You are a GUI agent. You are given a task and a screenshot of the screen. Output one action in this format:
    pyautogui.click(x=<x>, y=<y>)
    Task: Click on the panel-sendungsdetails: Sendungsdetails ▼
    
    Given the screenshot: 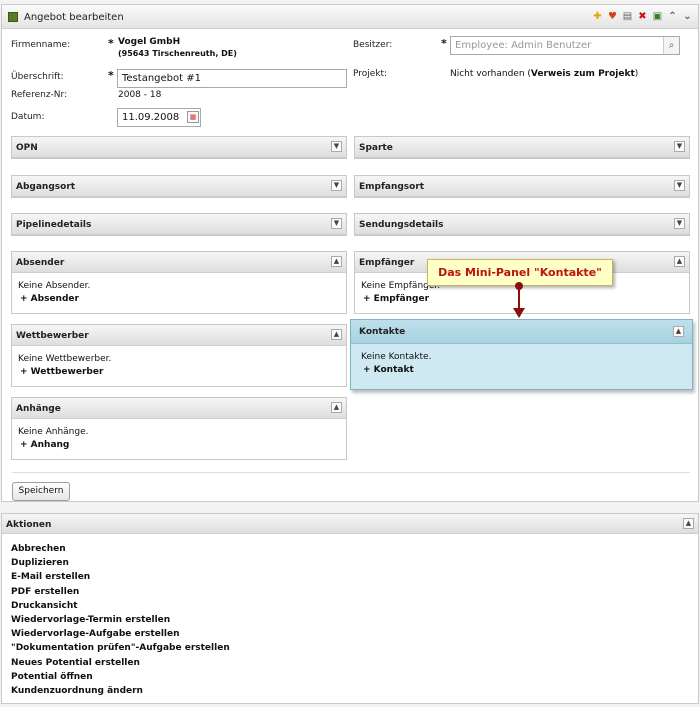 What is the action you would take?
    pyautogui.click(x=522, y=224)
    